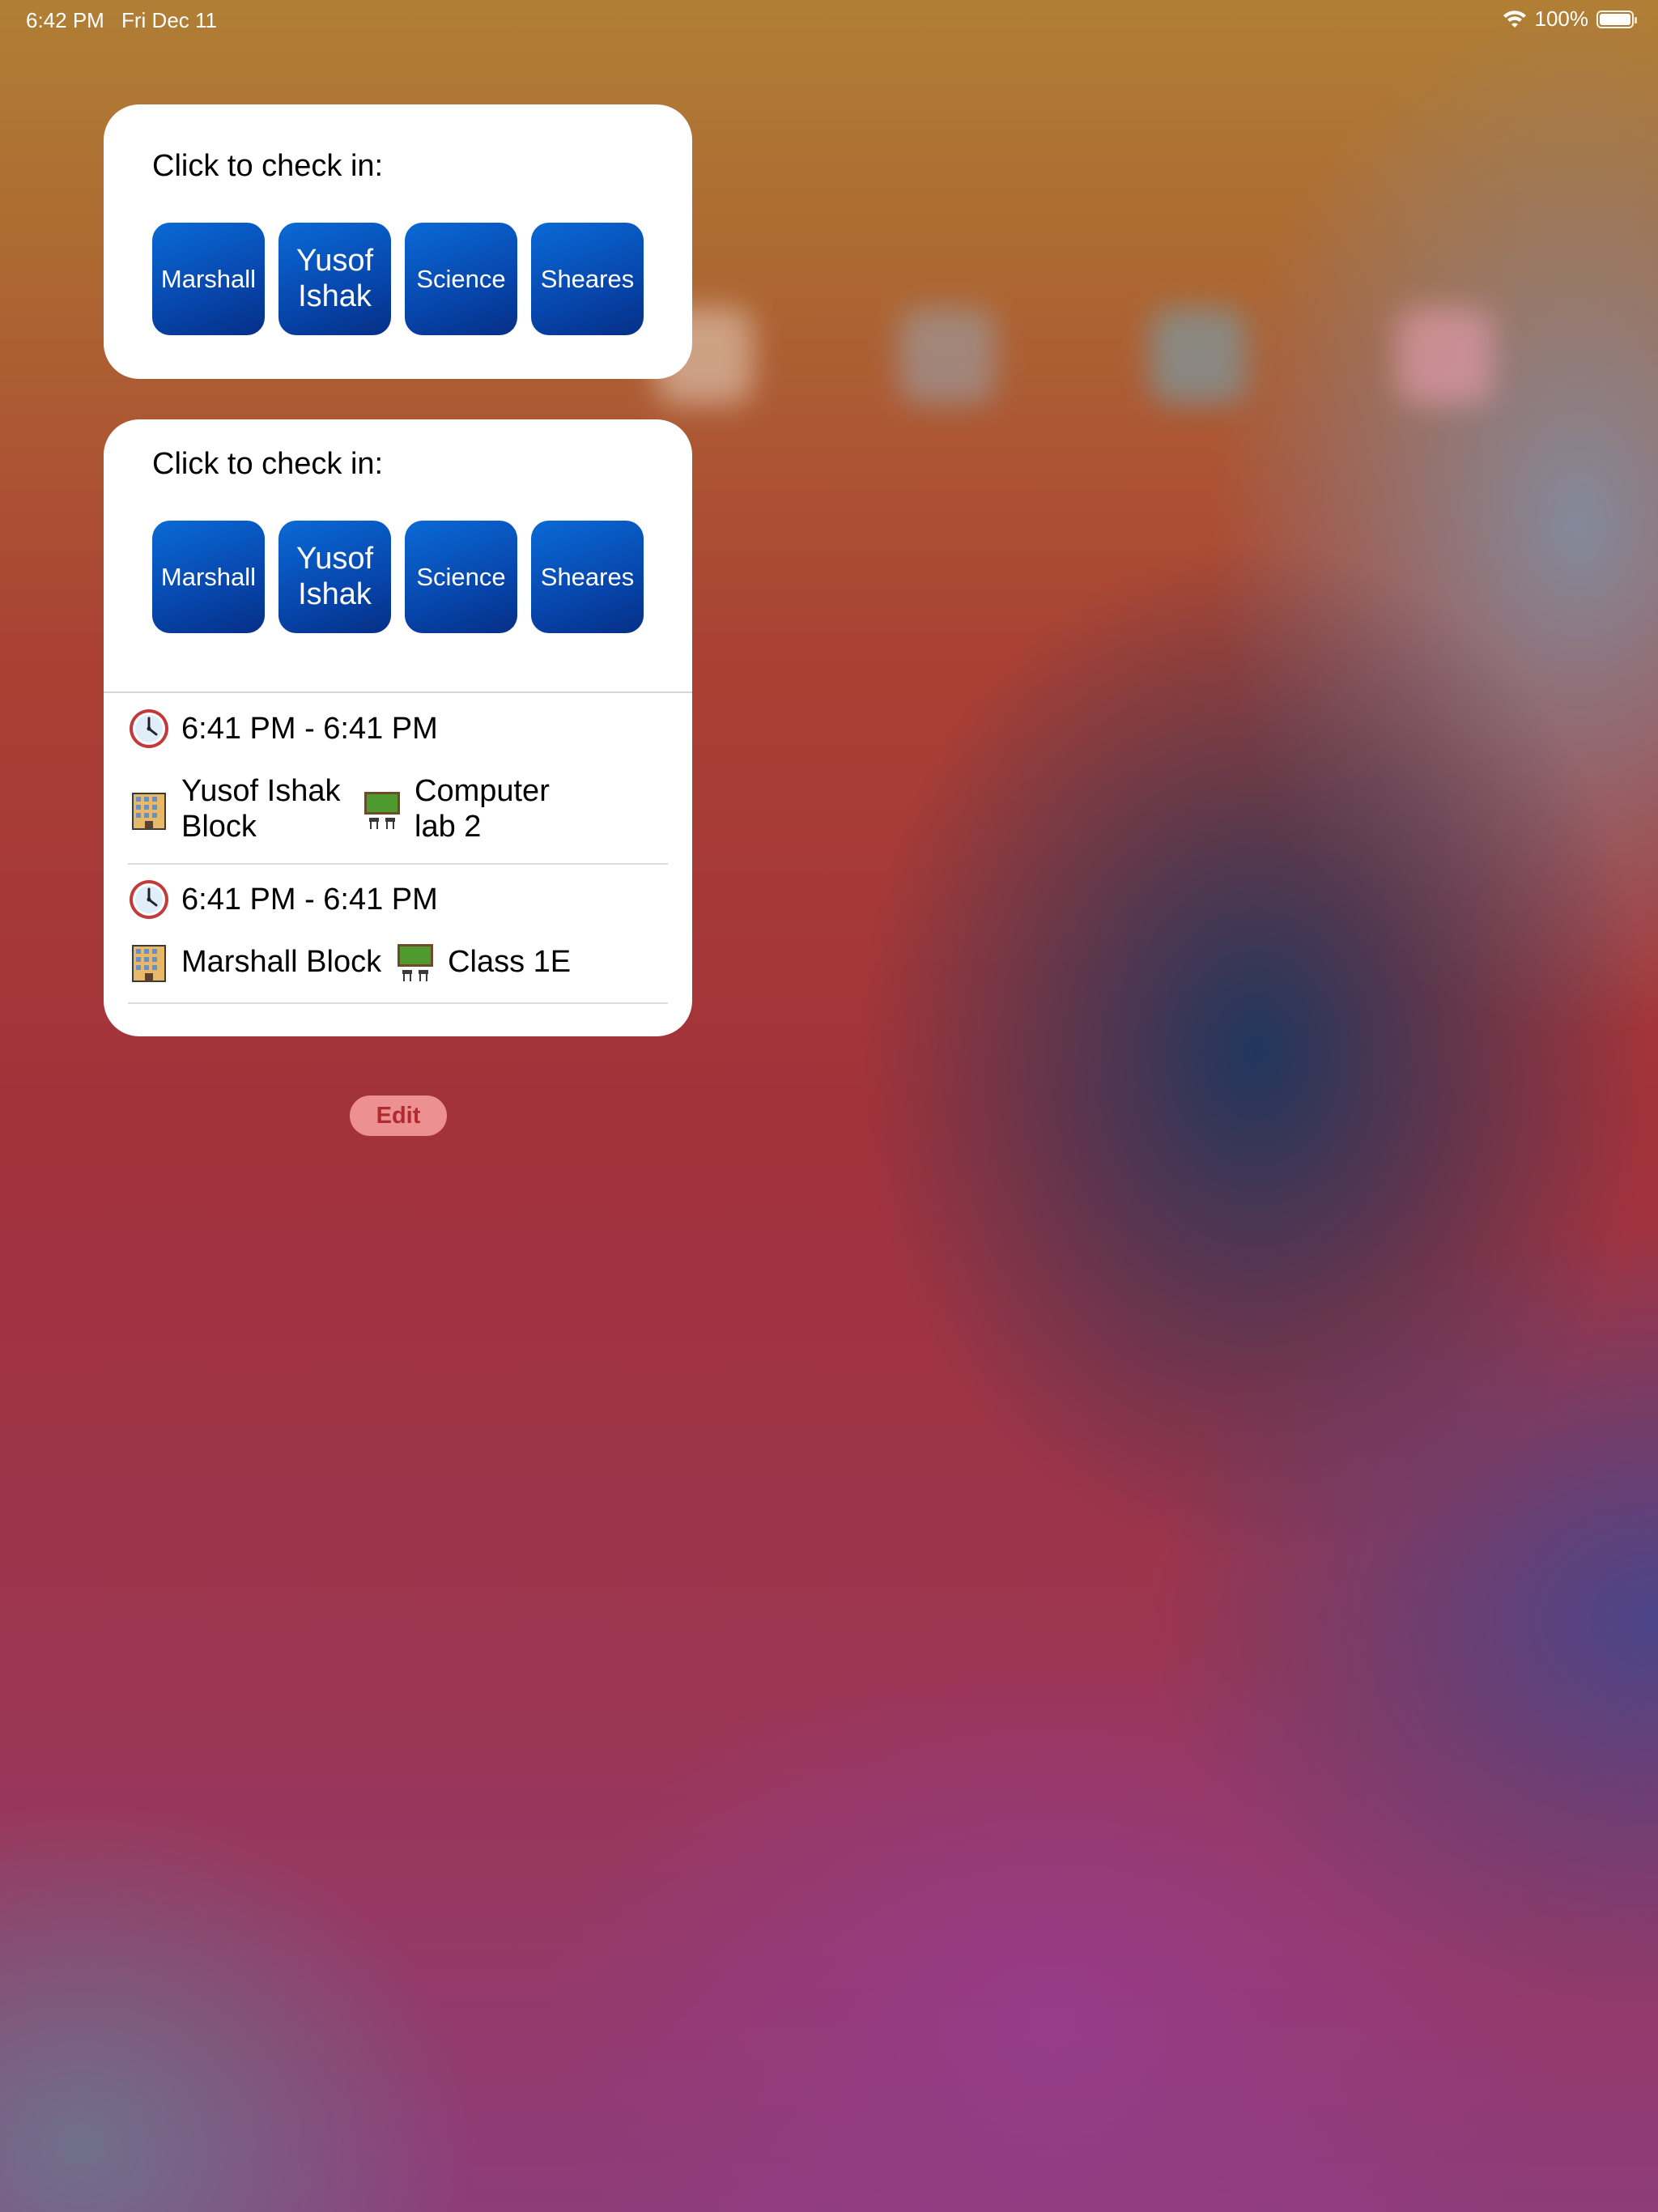 Image resolution: width=1658 pixels, height=2212 pixels. Describe the element at coordinates (169, 20) in the screenshot. I see `status-date: Fri Dec 11` at that location.